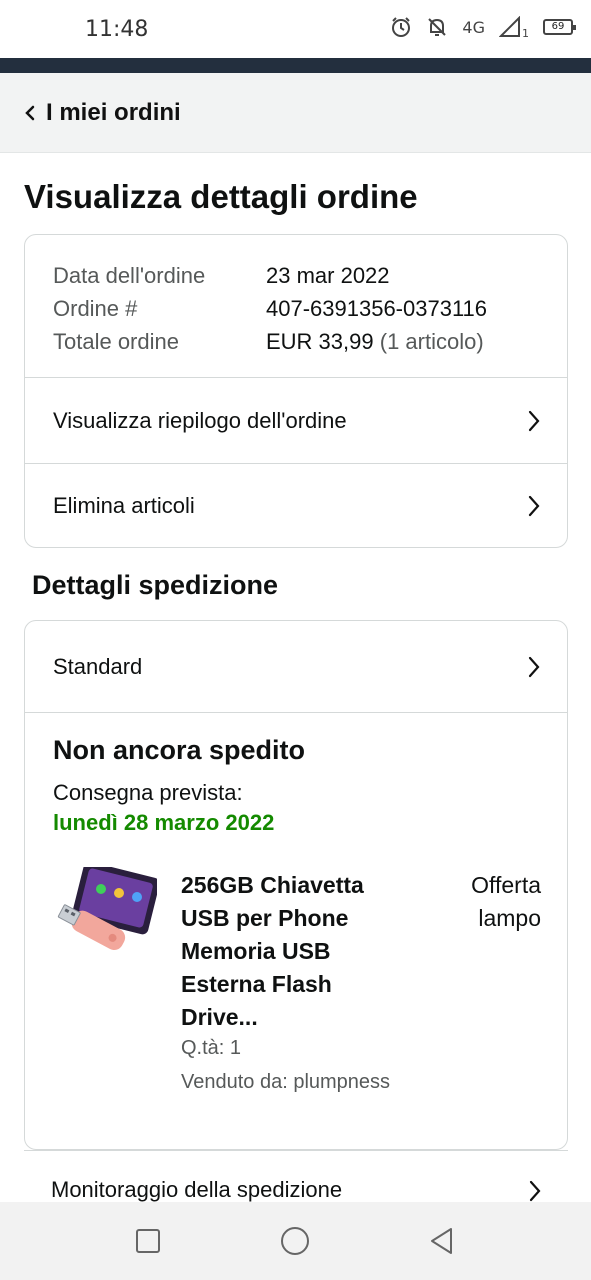 This screenshot has width=591, height=1280. Describe the element at coordinates (431, 341) in the screenshot. I see `order-item-count: (1 articolo)` at that location.